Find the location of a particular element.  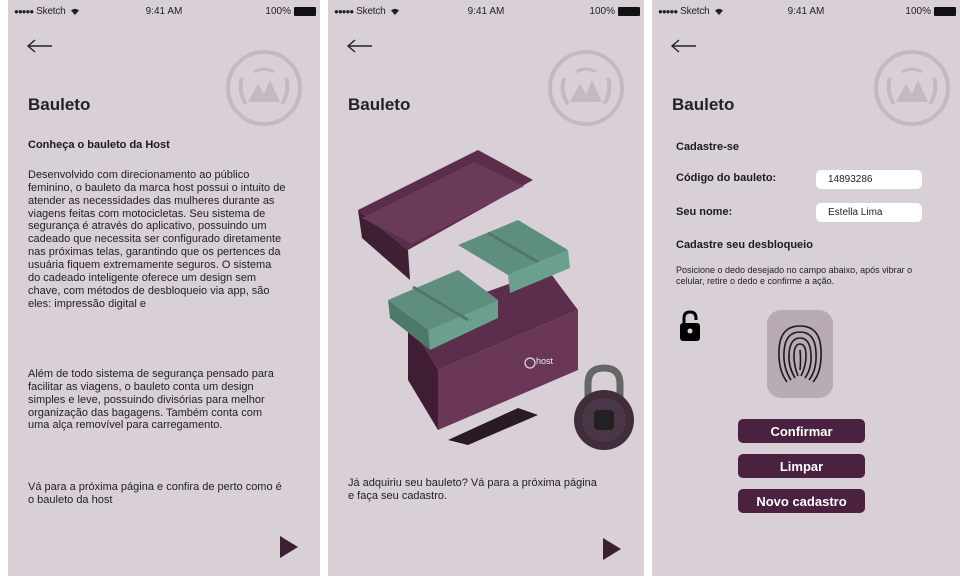

product-brand-label: host is located at coordinates (545, 361).